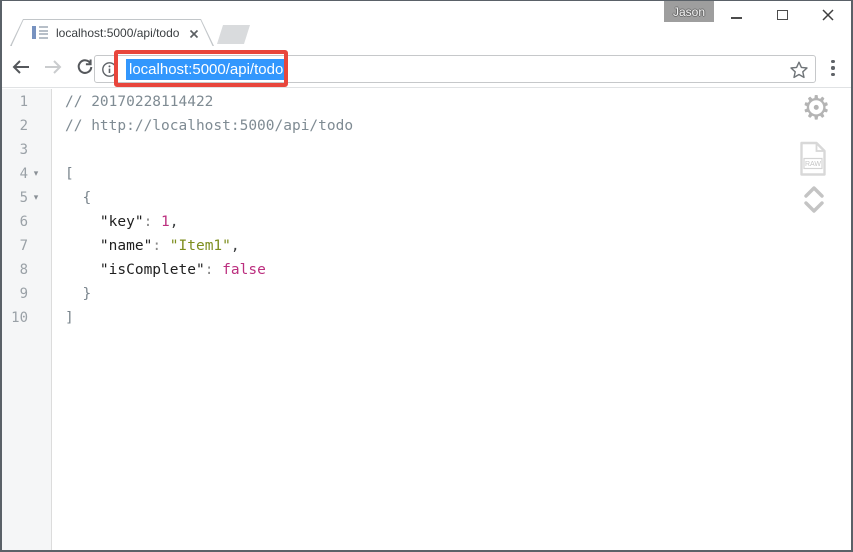 Image resolution: width=853 pixels, height=552 pixels. Describe the element at coordinates (69, 174) in the screenshot. I see `token-brace: [` at that location.